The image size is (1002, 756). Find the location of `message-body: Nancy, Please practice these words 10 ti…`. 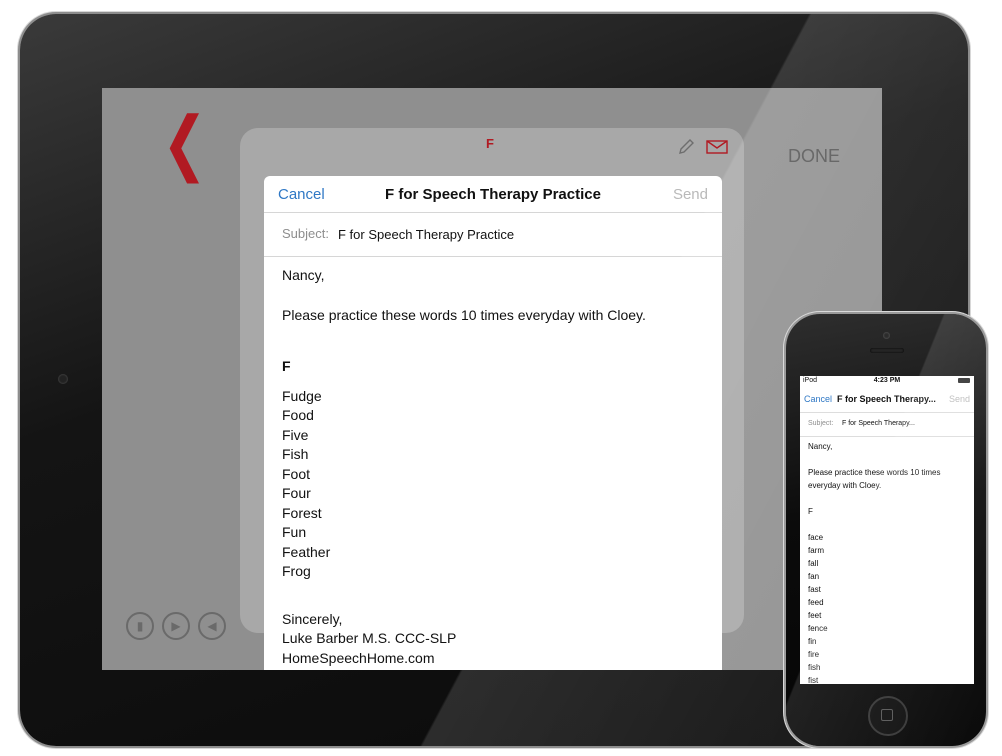

message-body: Nancy, Please practice these words 10 ti… is located at coordinates (888, 562).